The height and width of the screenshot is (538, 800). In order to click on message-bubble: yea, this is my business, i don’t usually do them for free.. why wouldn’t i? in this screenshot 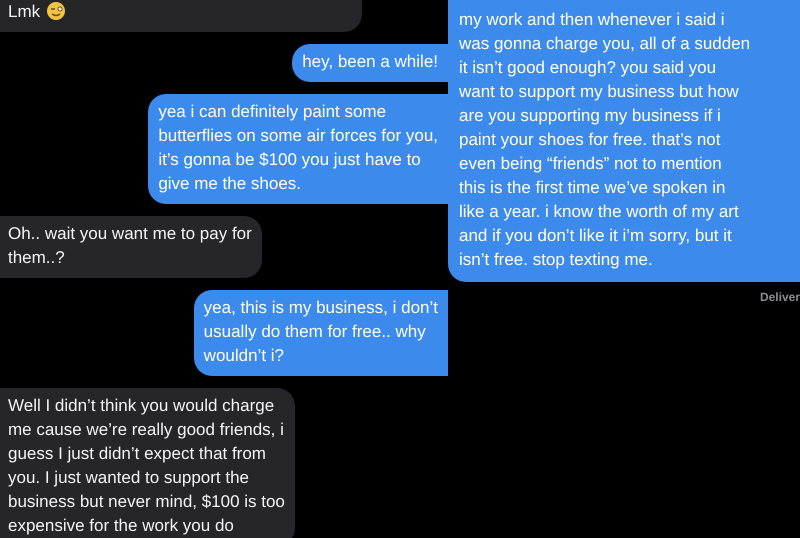, I will do `click(321, 333)`.